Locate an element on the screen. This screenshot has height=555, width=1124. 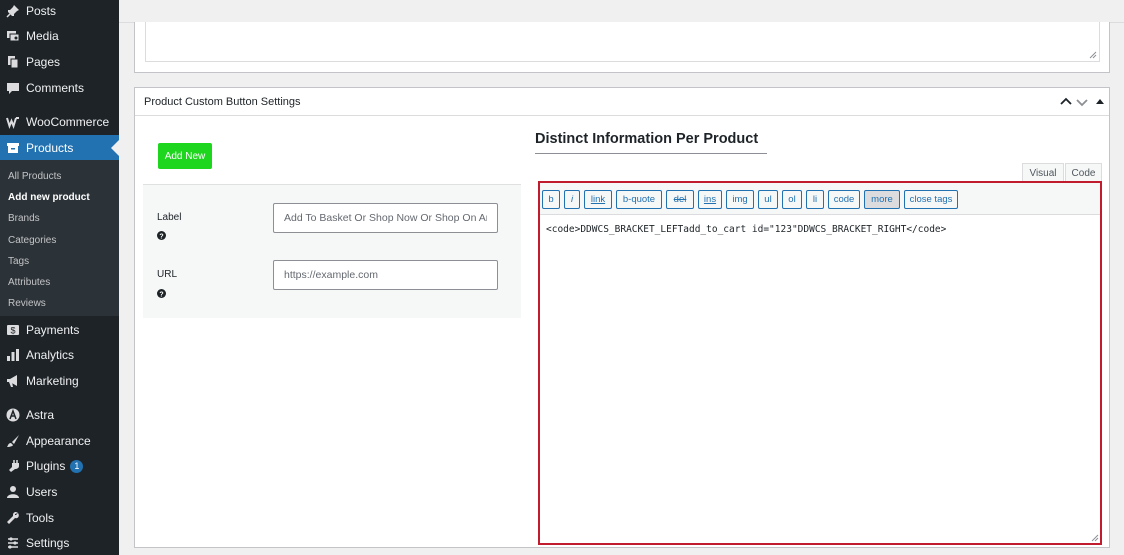
pin-icon is located at coordinates (13, 11).